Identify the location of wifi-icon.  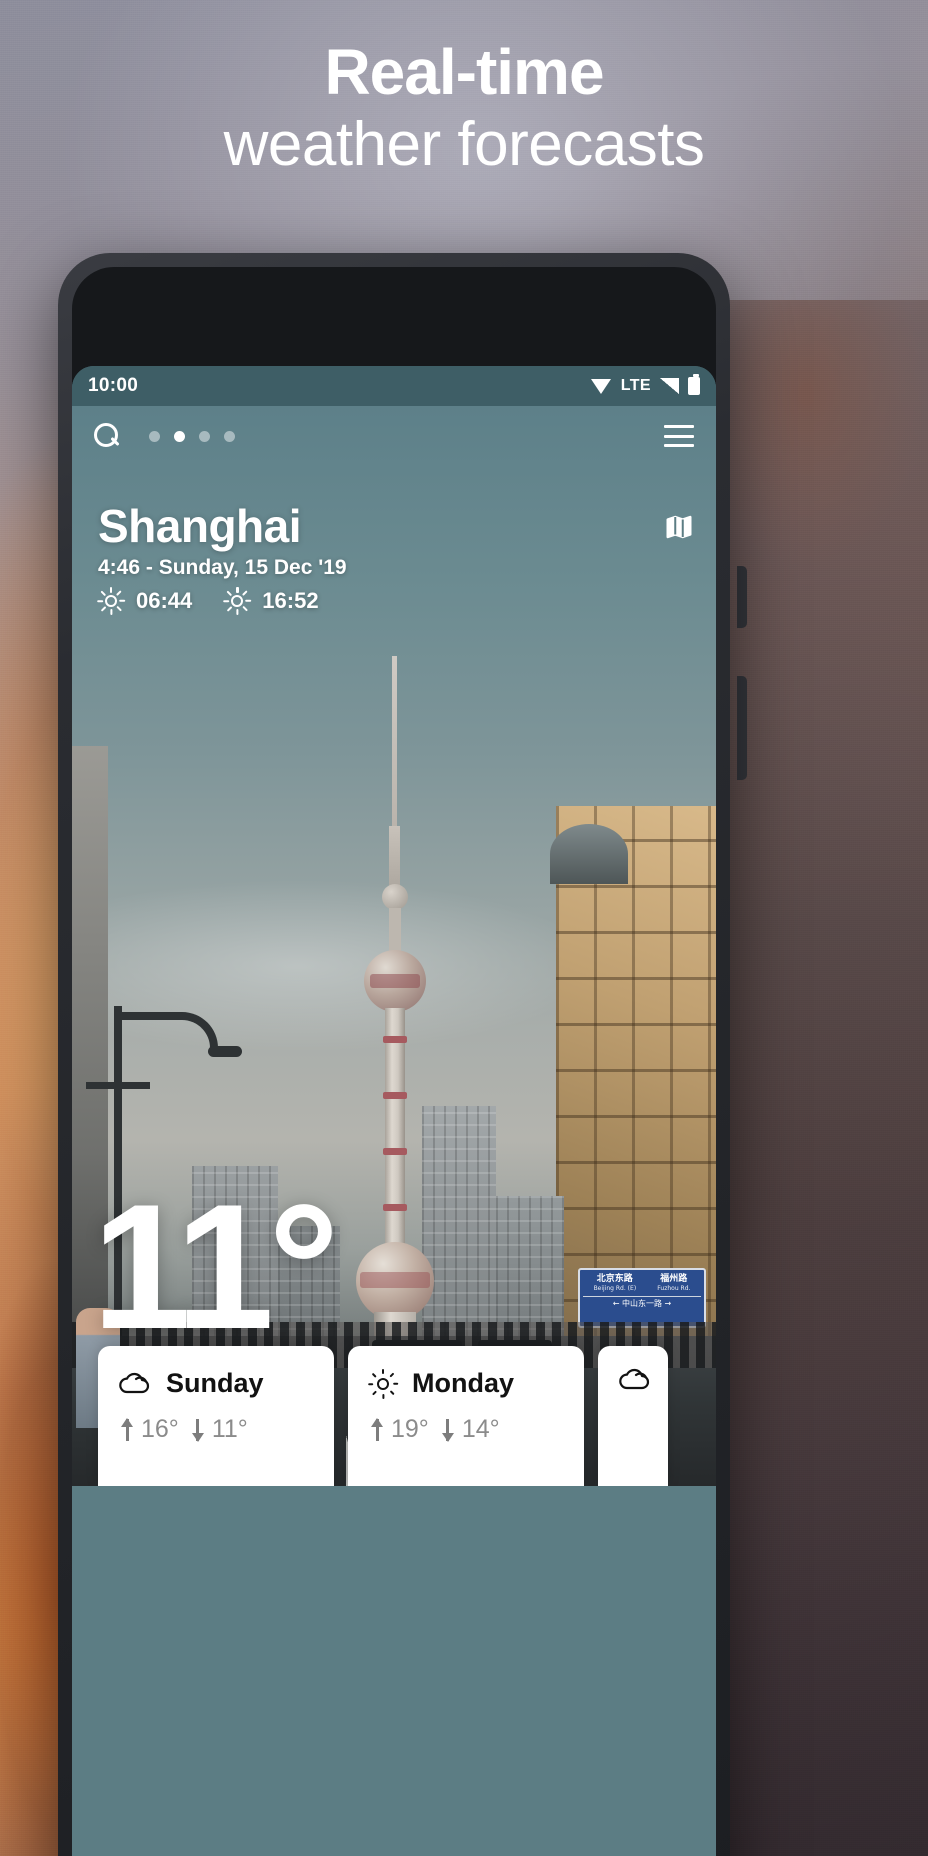
(601, 386).